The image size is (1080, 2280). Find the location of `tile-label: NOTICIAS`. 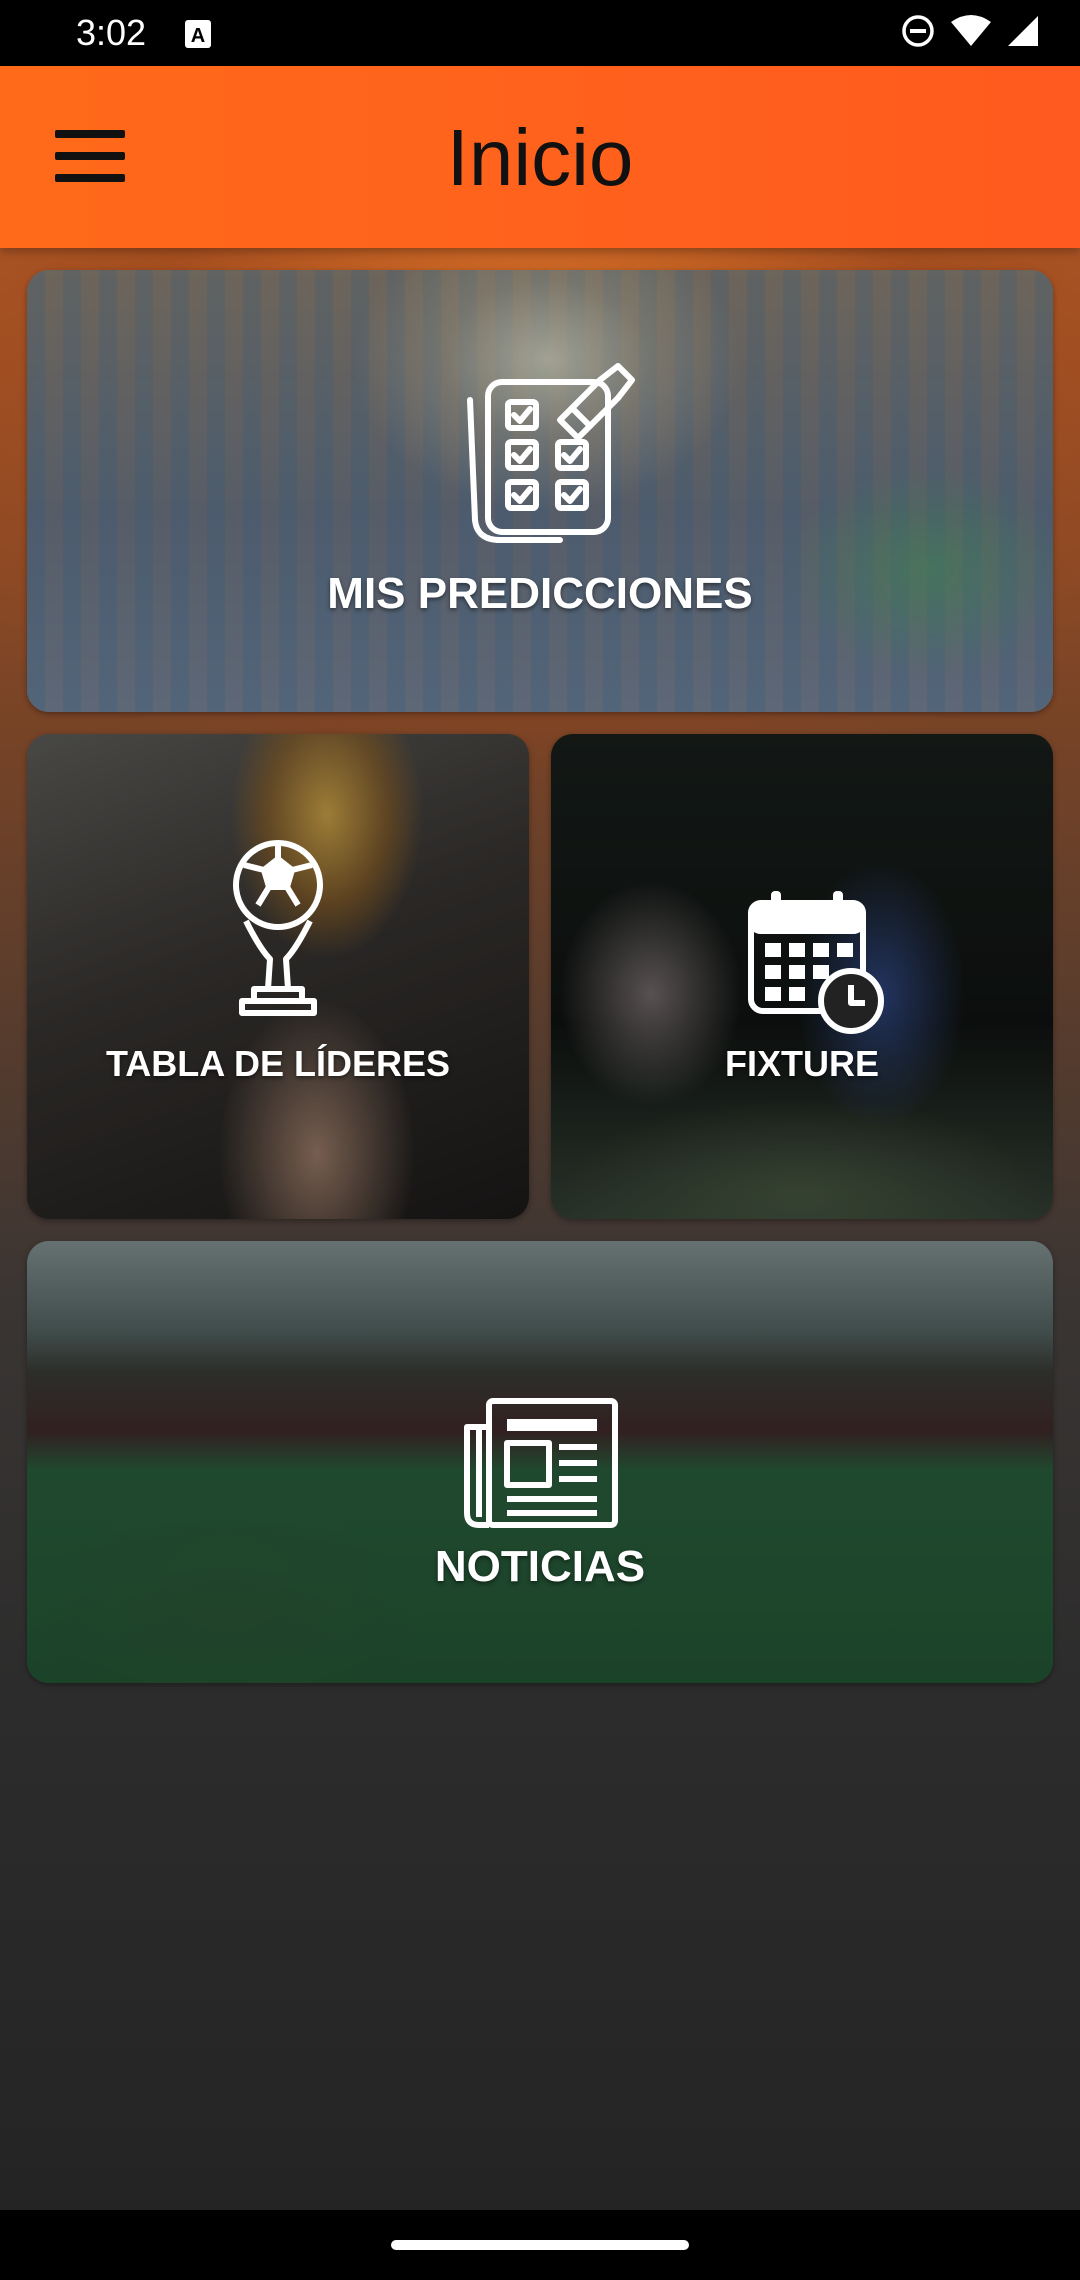

tile-label: NOTICIAS is located at coordinates (540, 1566).